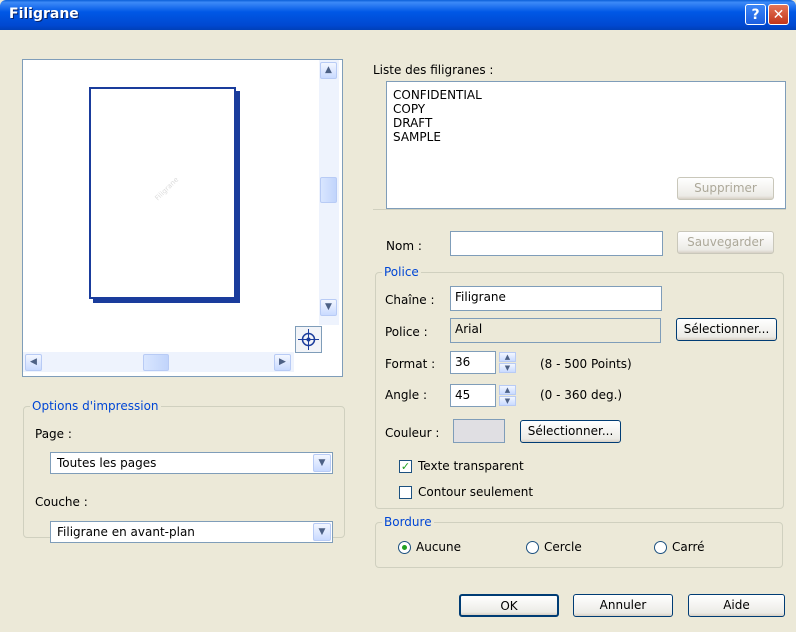 The height and width of the screenshot is (632, 796). I want to click on angle-label: Angle :, so click(406, 395).